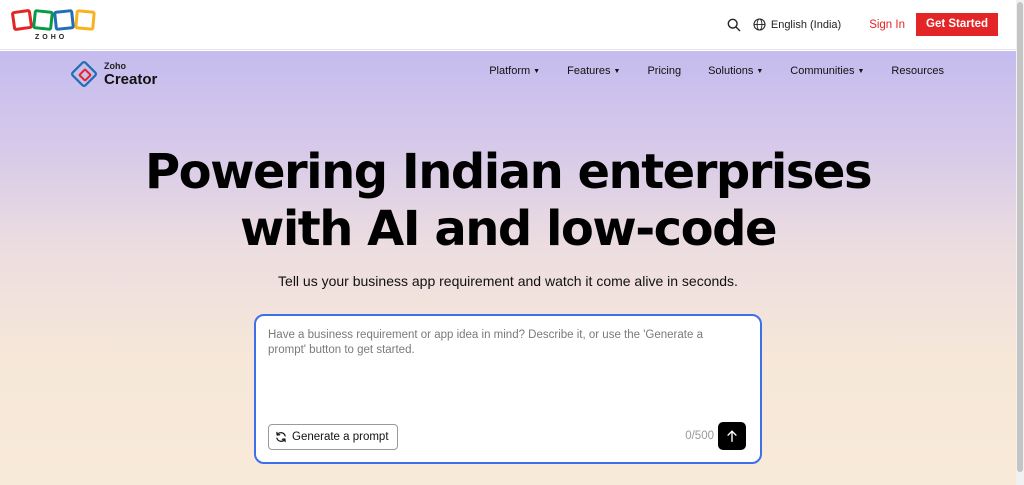 The height and width of the screenshot is (485, 1024). I want to click on nav-item-label: Platform, so click(510, 71).